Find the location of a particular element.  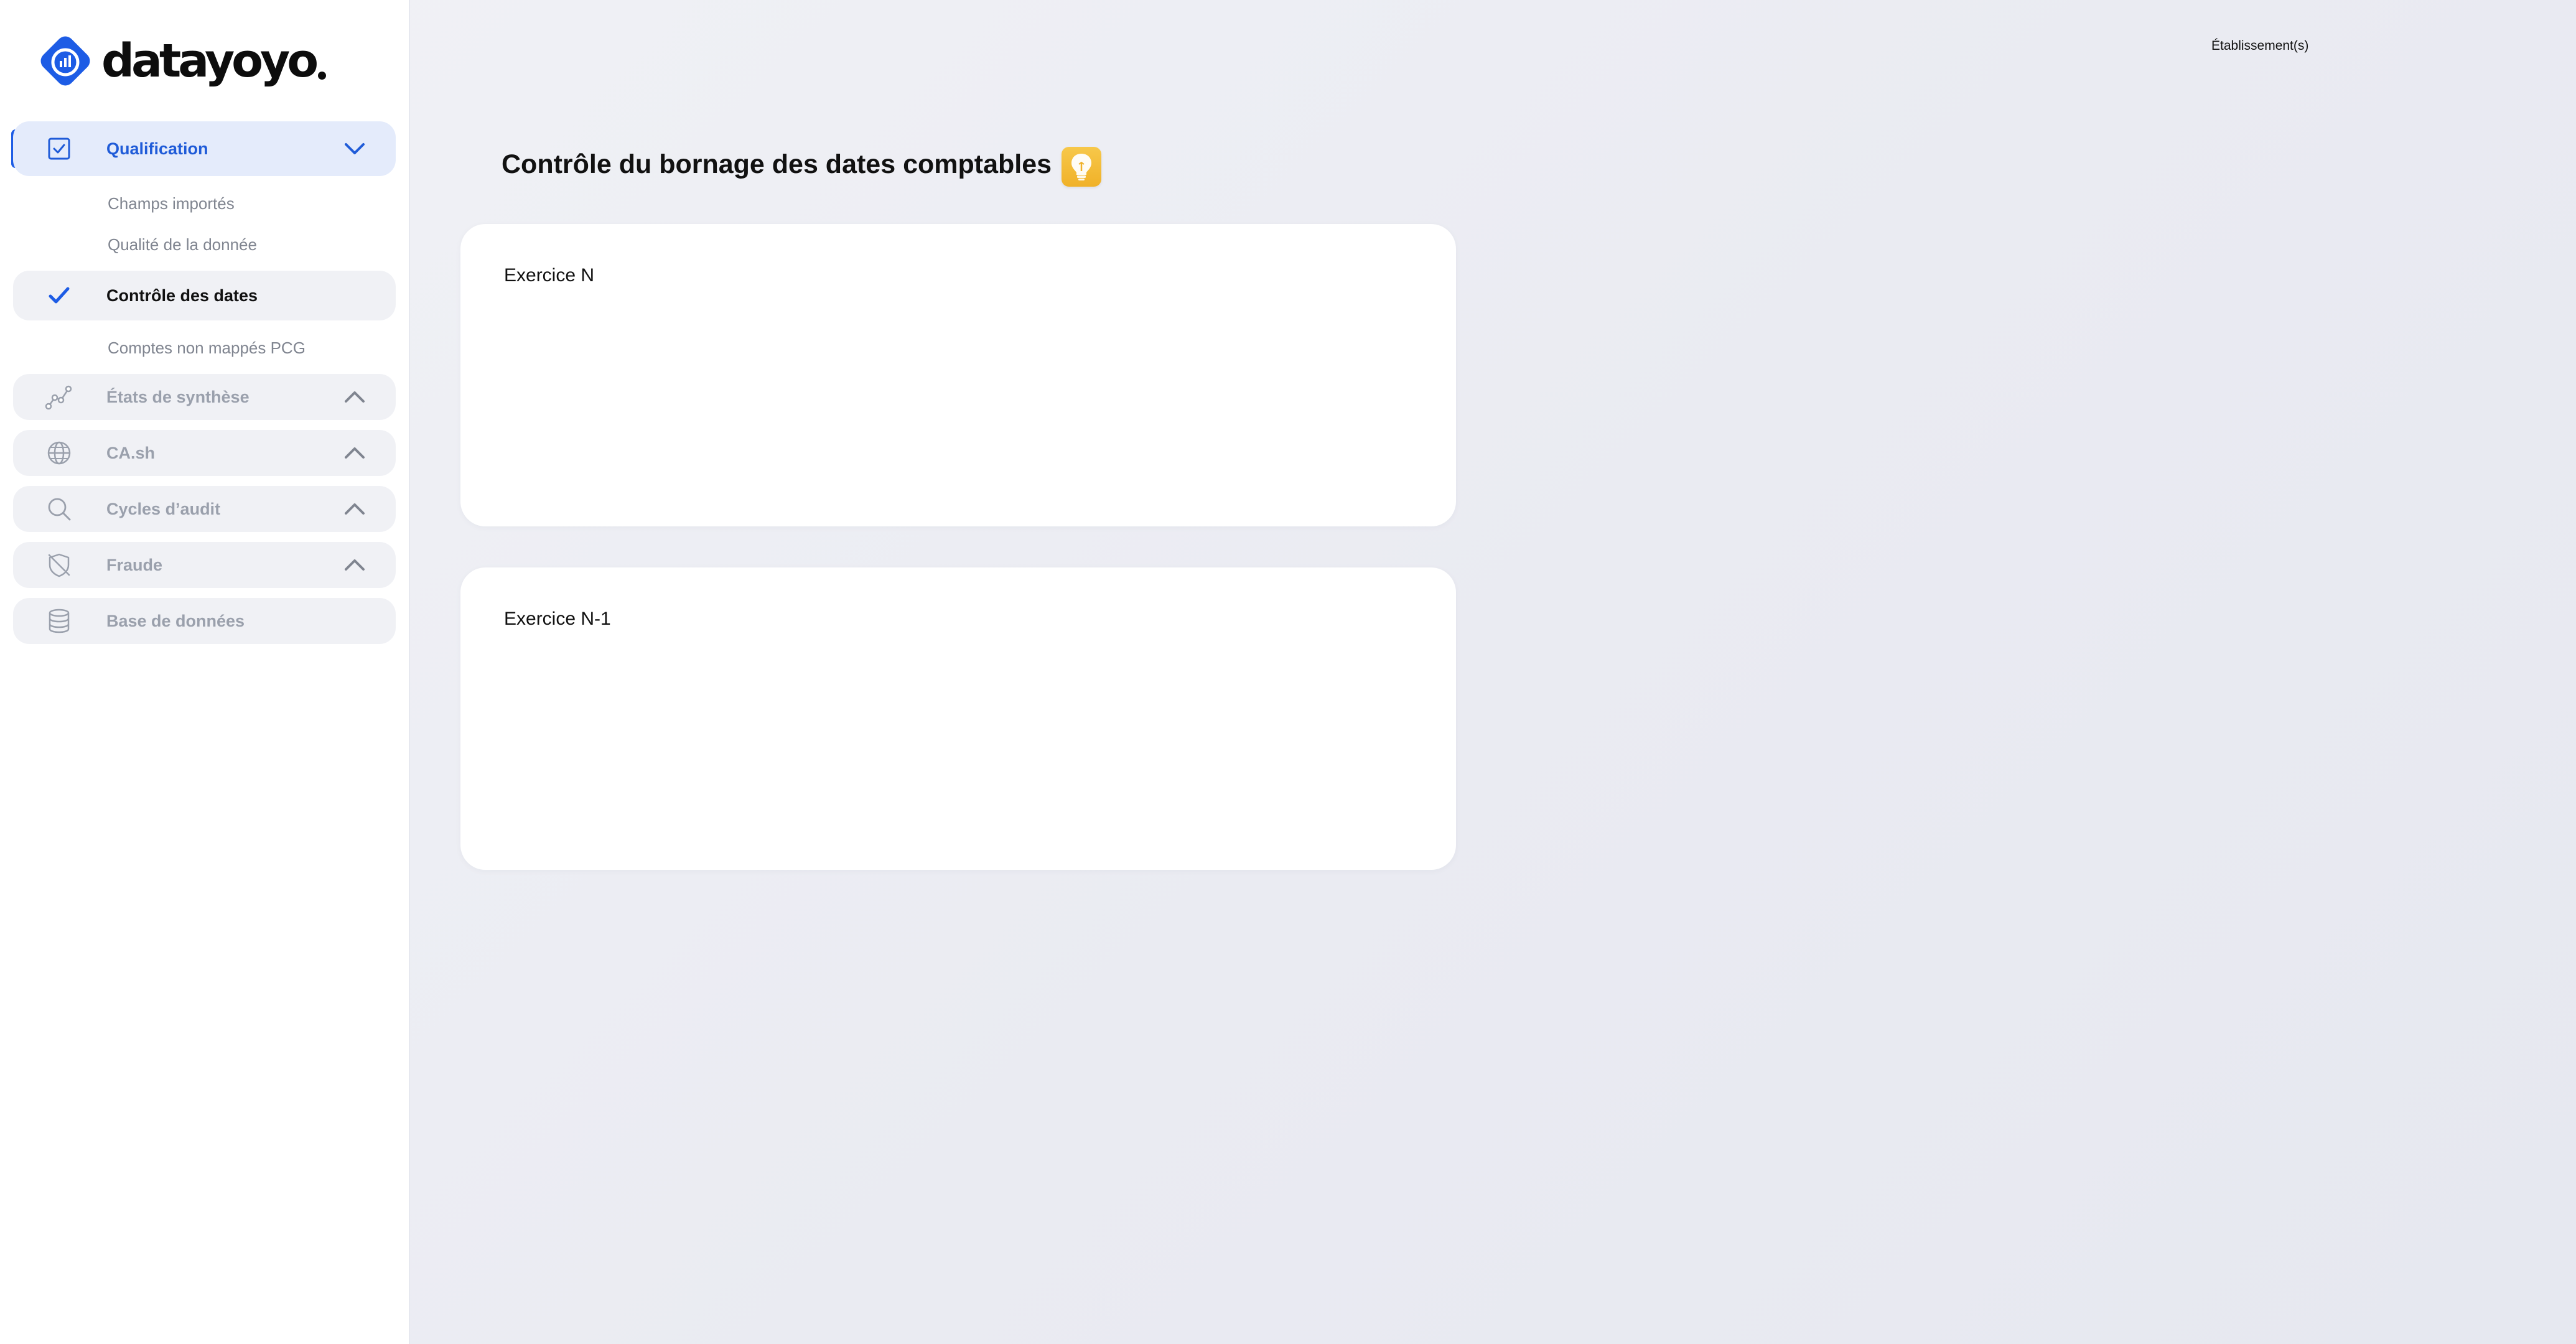

sidebar-item-label: Qualification is located at coordinates (157, 149).